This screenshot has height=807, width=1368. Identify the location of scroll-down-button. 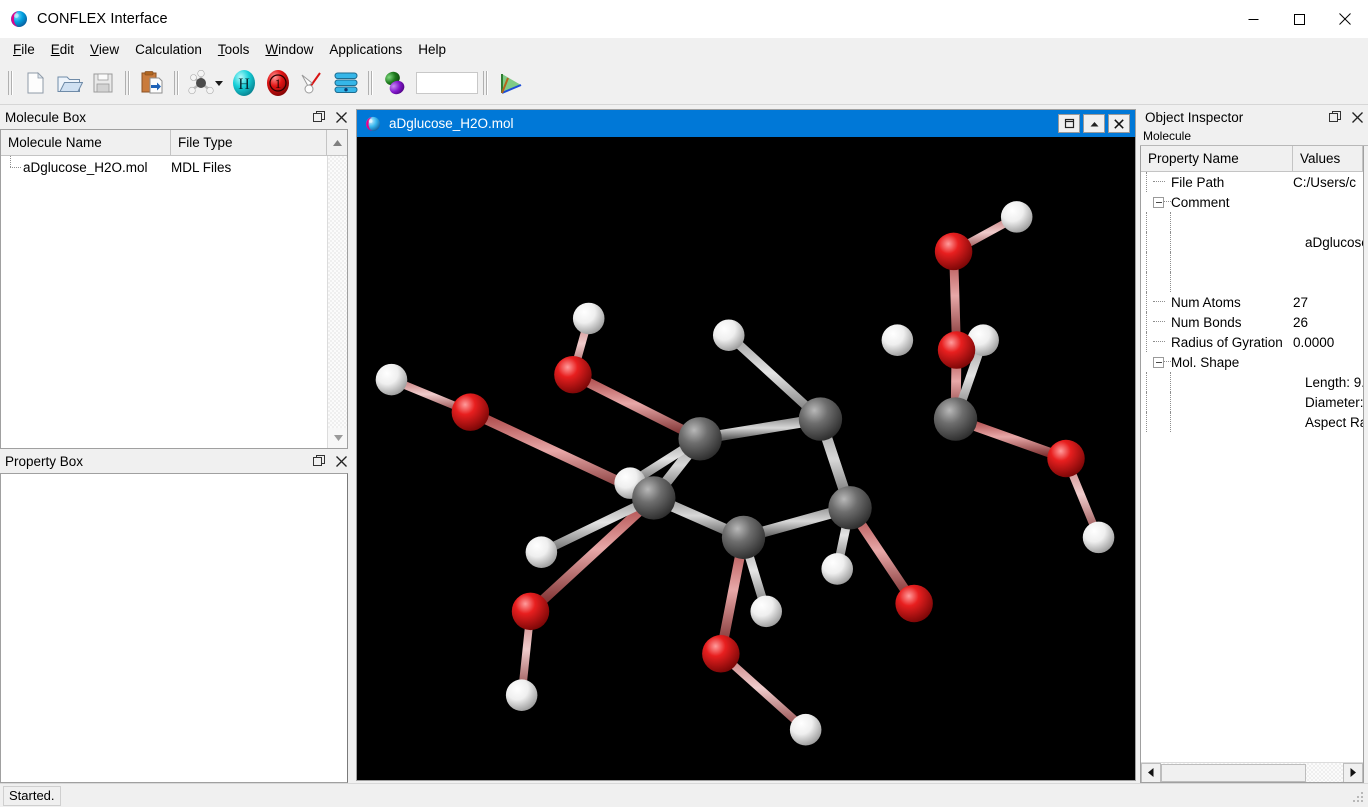
(338, 438).